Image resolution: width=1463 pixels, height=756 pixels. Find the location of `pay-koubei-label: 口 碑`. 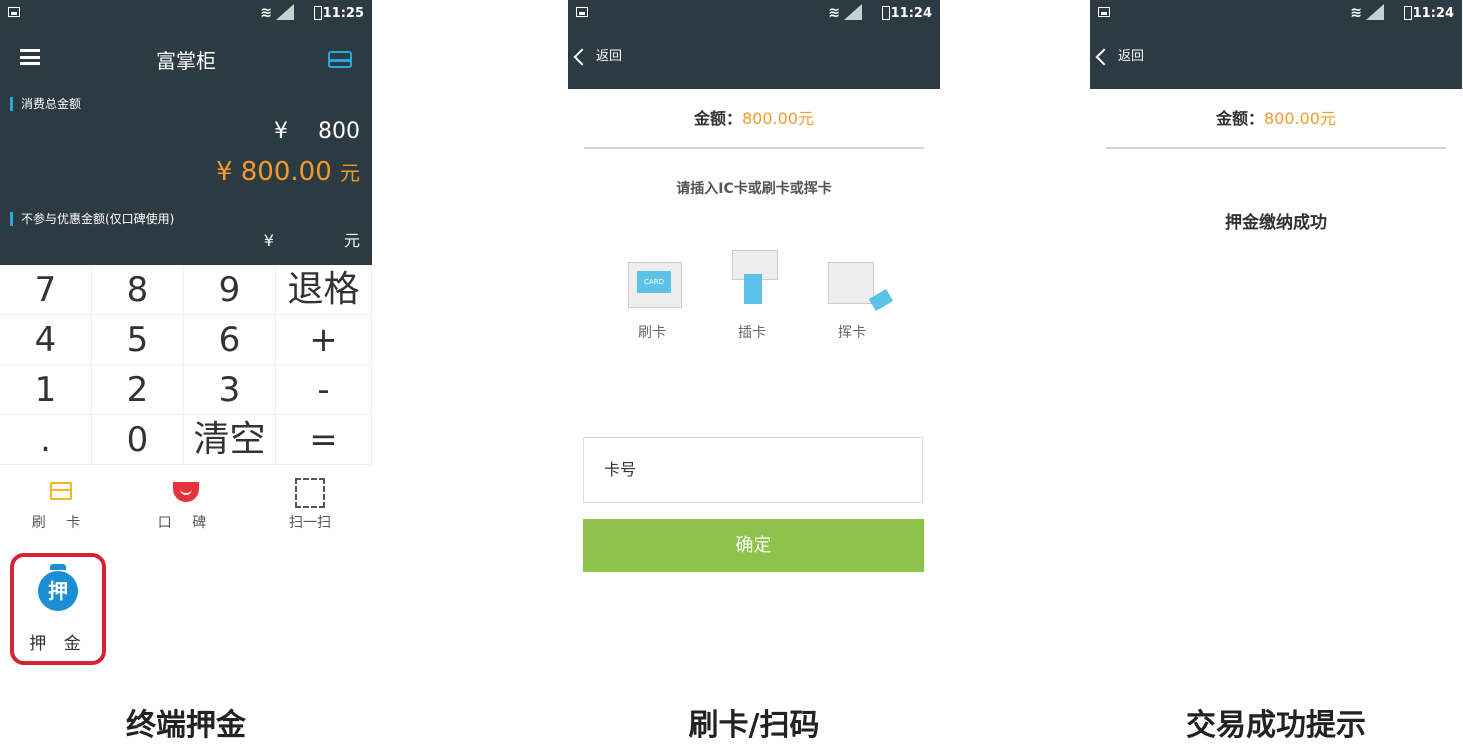

pay-koubei-label: 口 碑 is located at coordinates (186, 523).